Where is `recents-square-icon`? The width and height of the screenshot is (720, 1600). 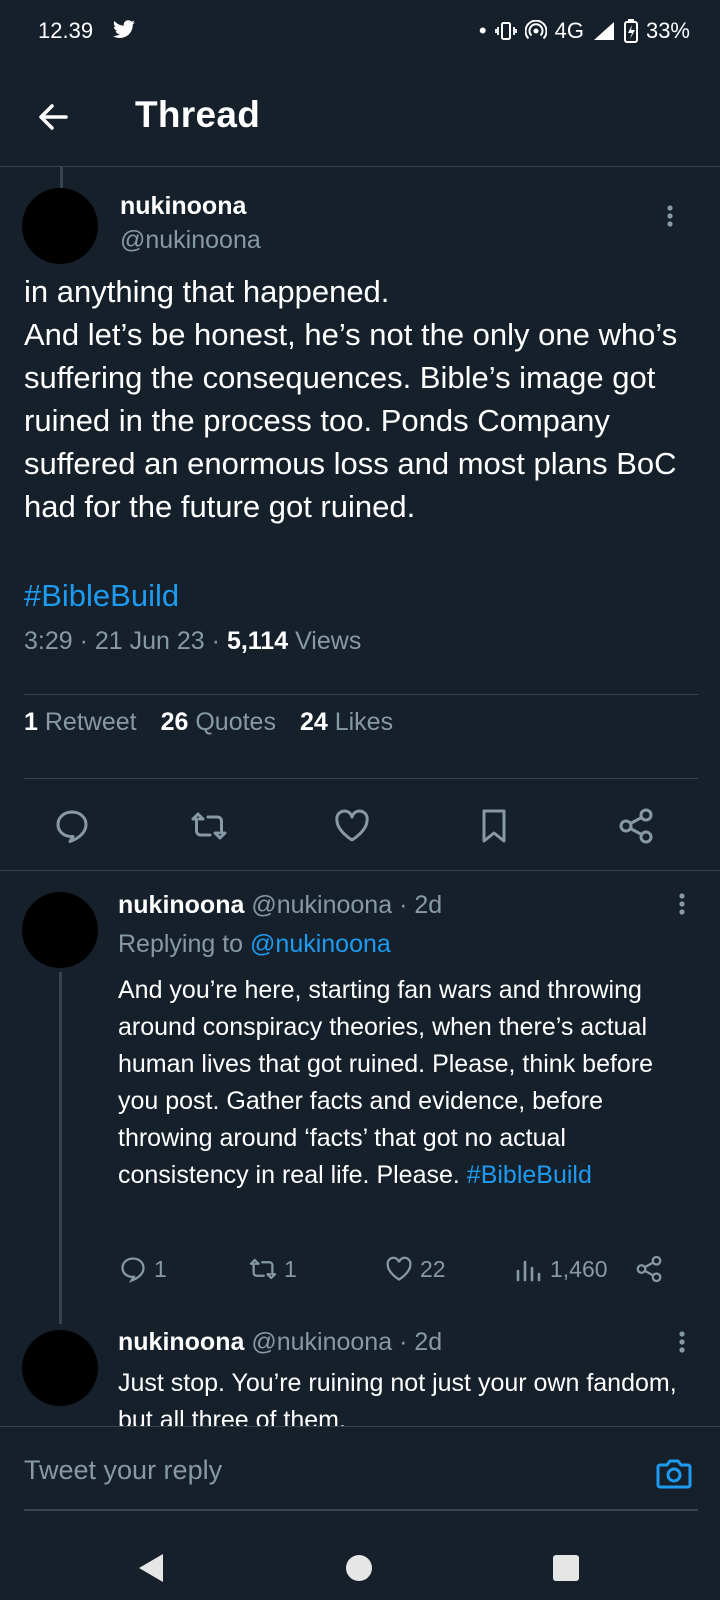 recents-square-icon is located at coordinates (566, 1568).